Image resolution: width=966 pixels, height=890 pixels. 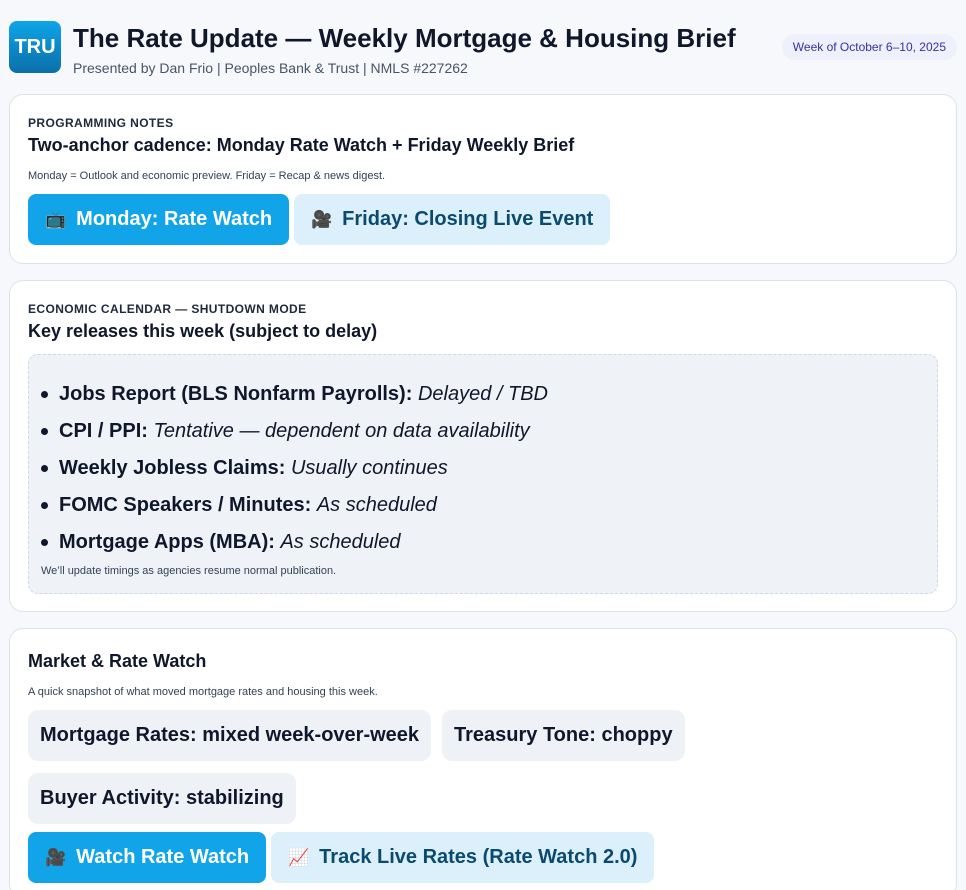 I want to click on watch-rate-watch-button: 🎥 Watch Rate Watch, so click(x=147, y=857).